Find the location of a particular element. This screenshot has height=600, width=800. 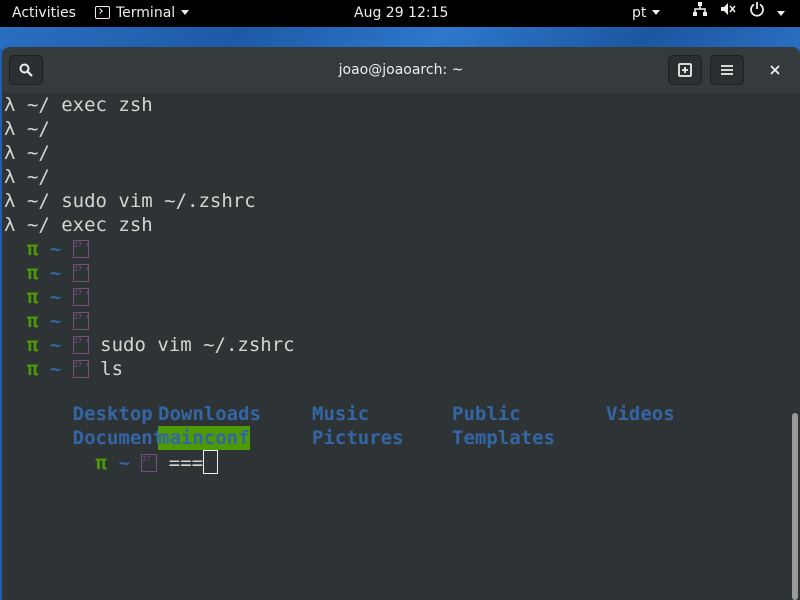

new-tab-icon is located at coordinates (685, 70).